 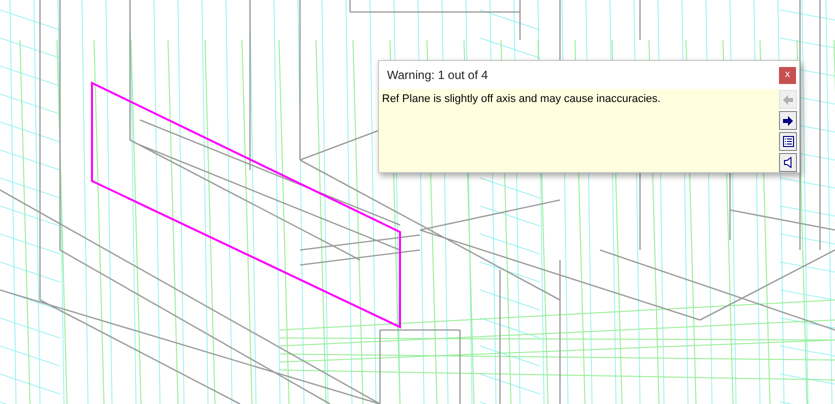 I want to click on expand-button, so click(x=788, y=162).